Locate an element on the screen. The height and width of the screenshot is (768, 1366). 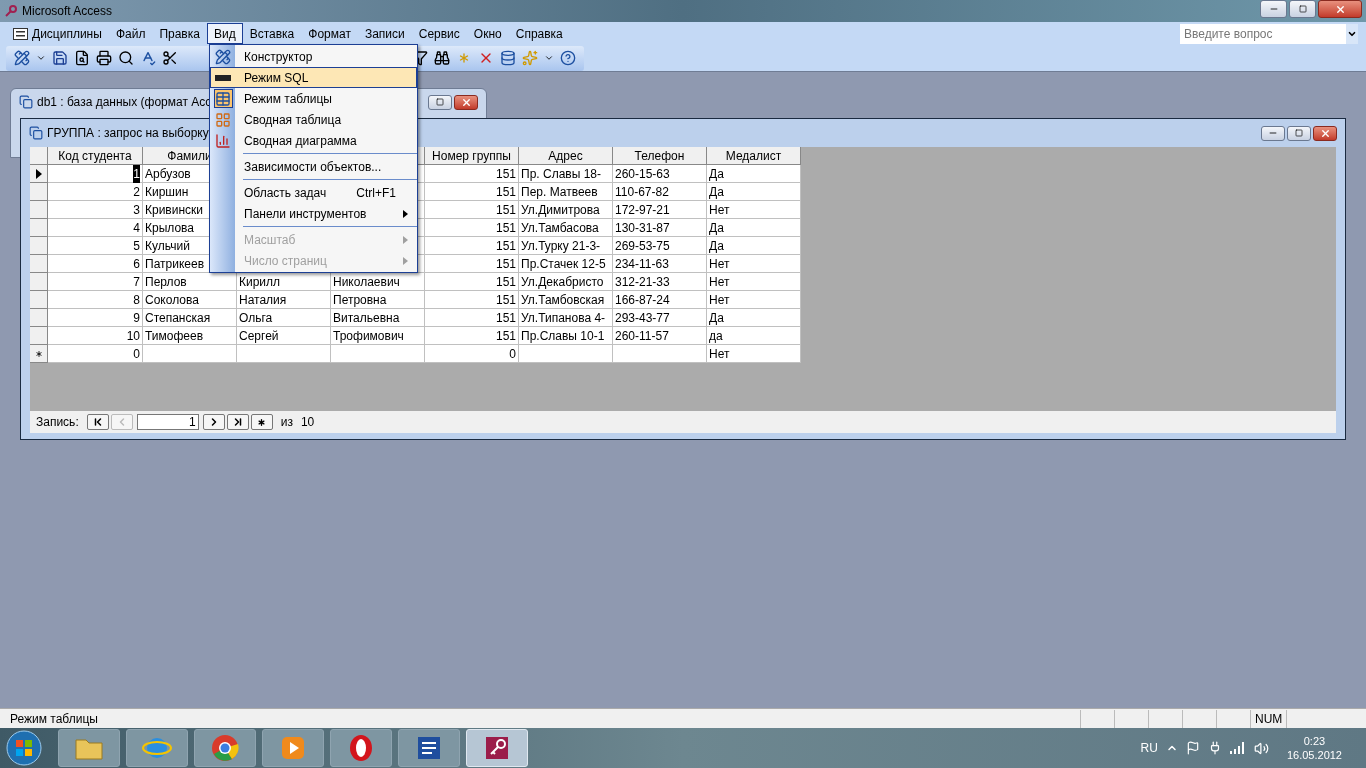
menu-item: Правка is located at coordinates (179, 33).